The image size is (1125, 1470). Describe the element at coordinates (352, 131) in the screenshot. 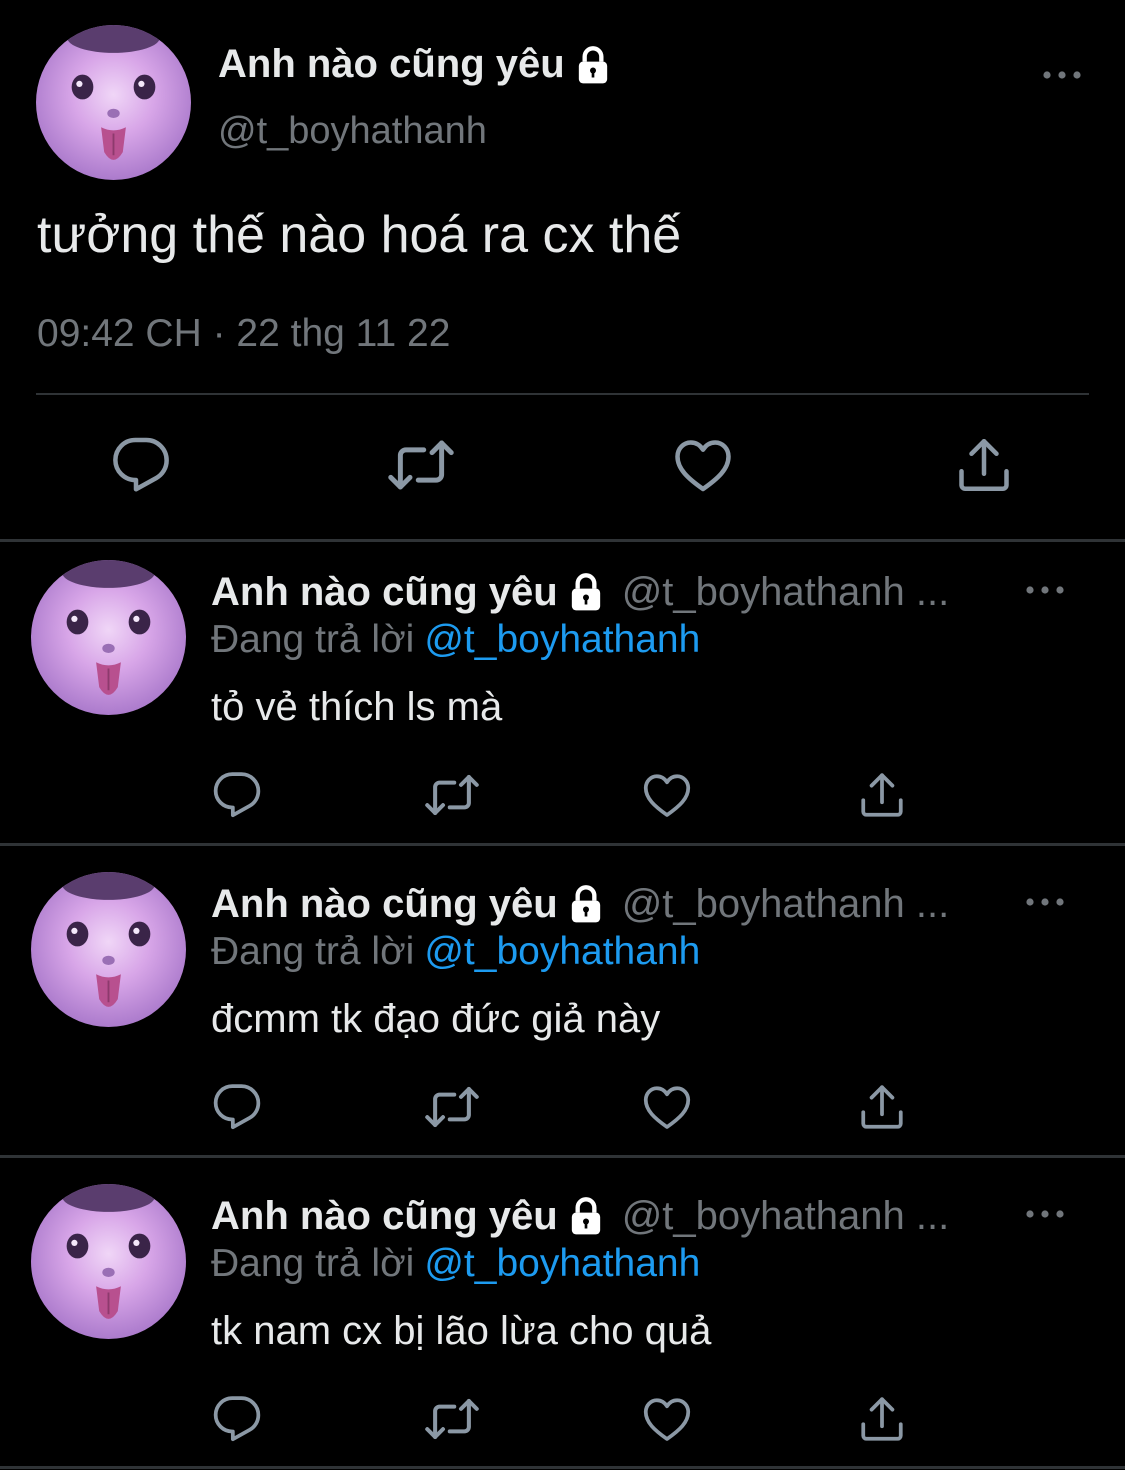

I see `author-handle: @t_boyhathanh` at that location.